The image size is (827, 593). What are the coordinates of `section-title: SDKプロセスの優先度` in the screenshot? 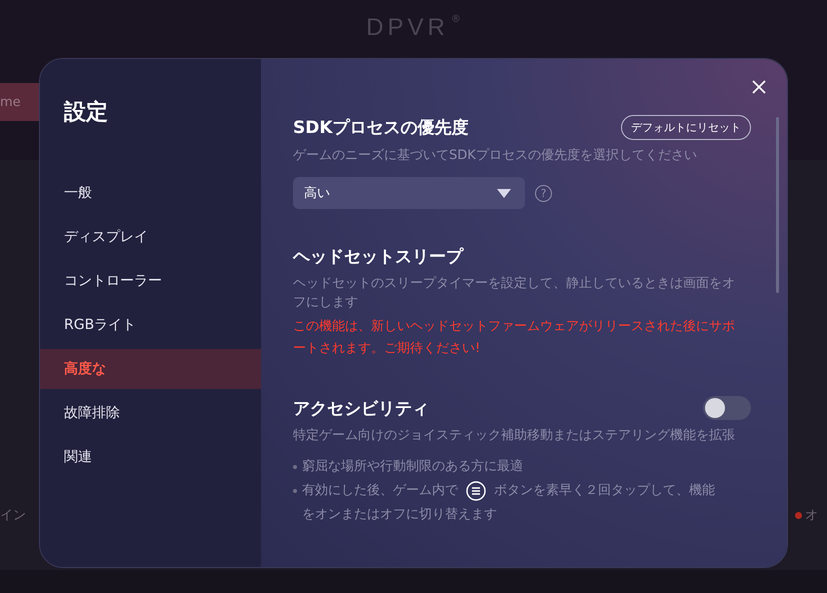 It's located at (381, 128).